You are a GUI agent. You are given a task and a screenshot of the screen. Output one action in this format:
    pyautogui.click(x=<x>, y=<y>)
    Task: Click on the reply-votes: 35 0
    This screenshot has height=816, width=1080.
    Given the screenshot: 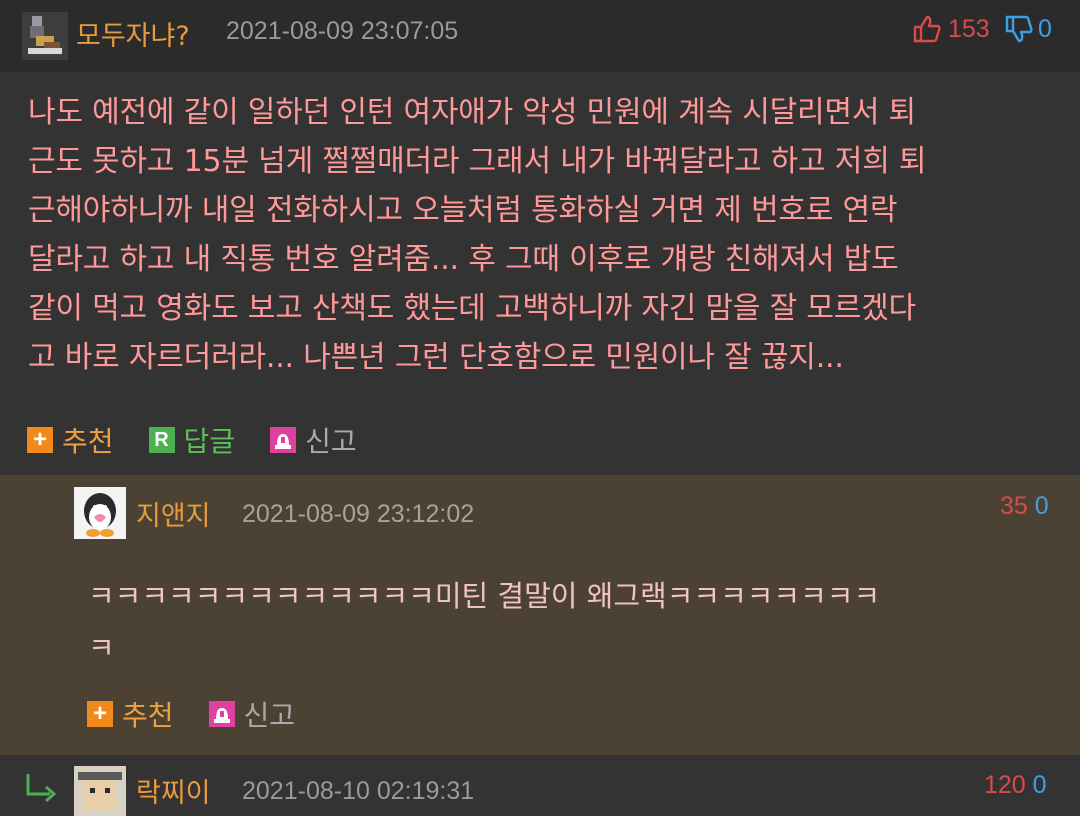 What is the action you would take?
    pyautogui.click(x=1024, y=506)
    